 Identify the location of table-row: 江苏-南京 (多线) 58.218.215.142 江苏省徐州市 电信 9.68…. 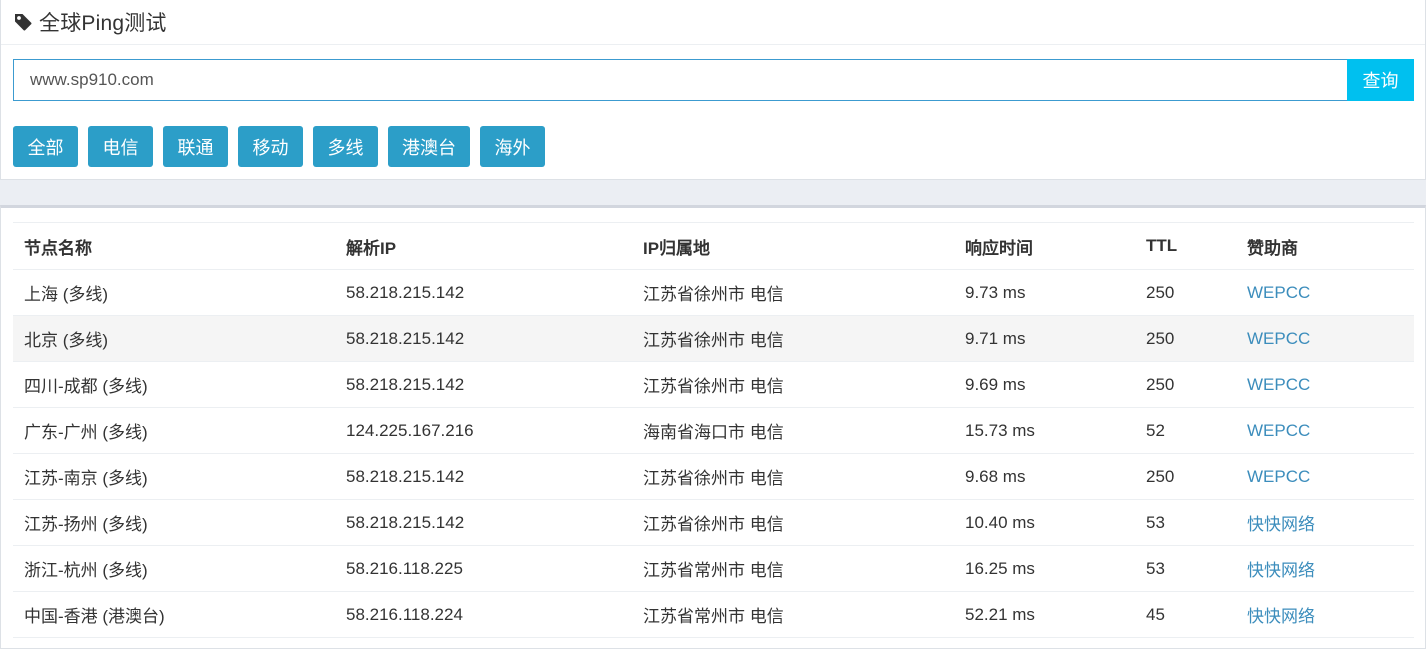
(713, 476).